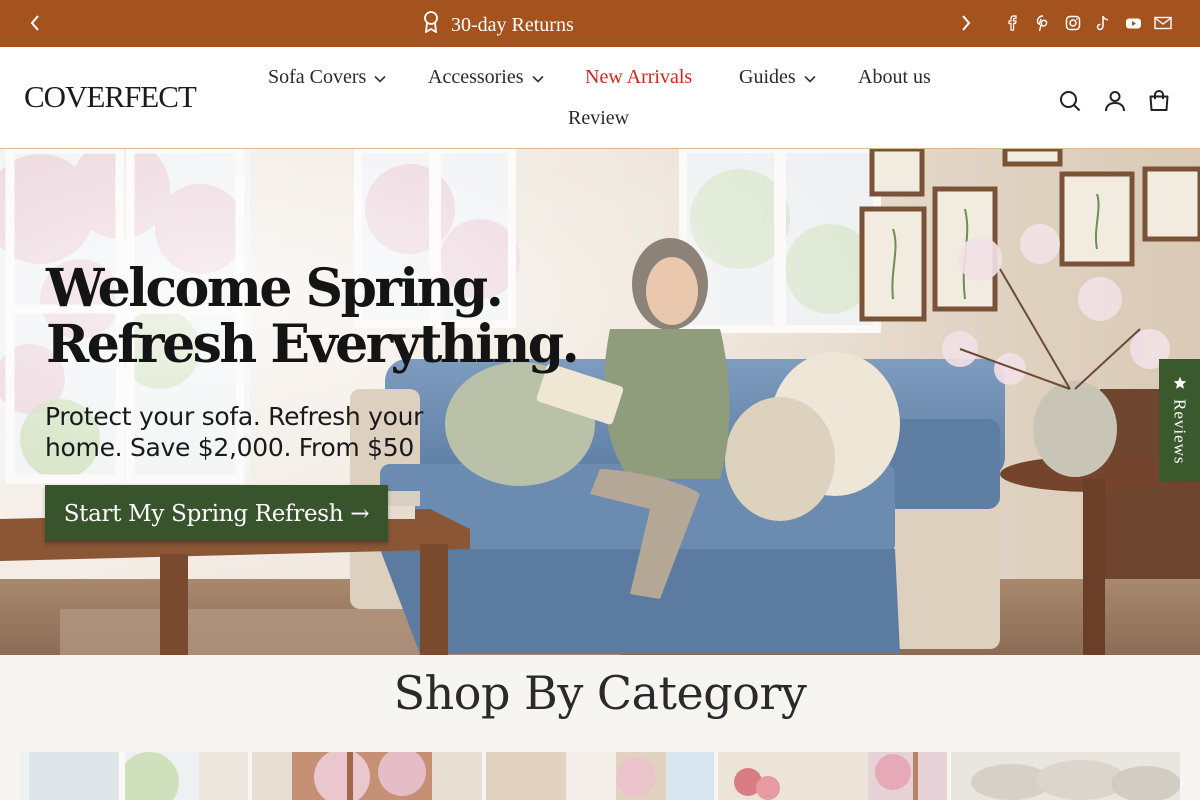  I want to click on announcement-message: 30-day Returns, so click(498, 25).